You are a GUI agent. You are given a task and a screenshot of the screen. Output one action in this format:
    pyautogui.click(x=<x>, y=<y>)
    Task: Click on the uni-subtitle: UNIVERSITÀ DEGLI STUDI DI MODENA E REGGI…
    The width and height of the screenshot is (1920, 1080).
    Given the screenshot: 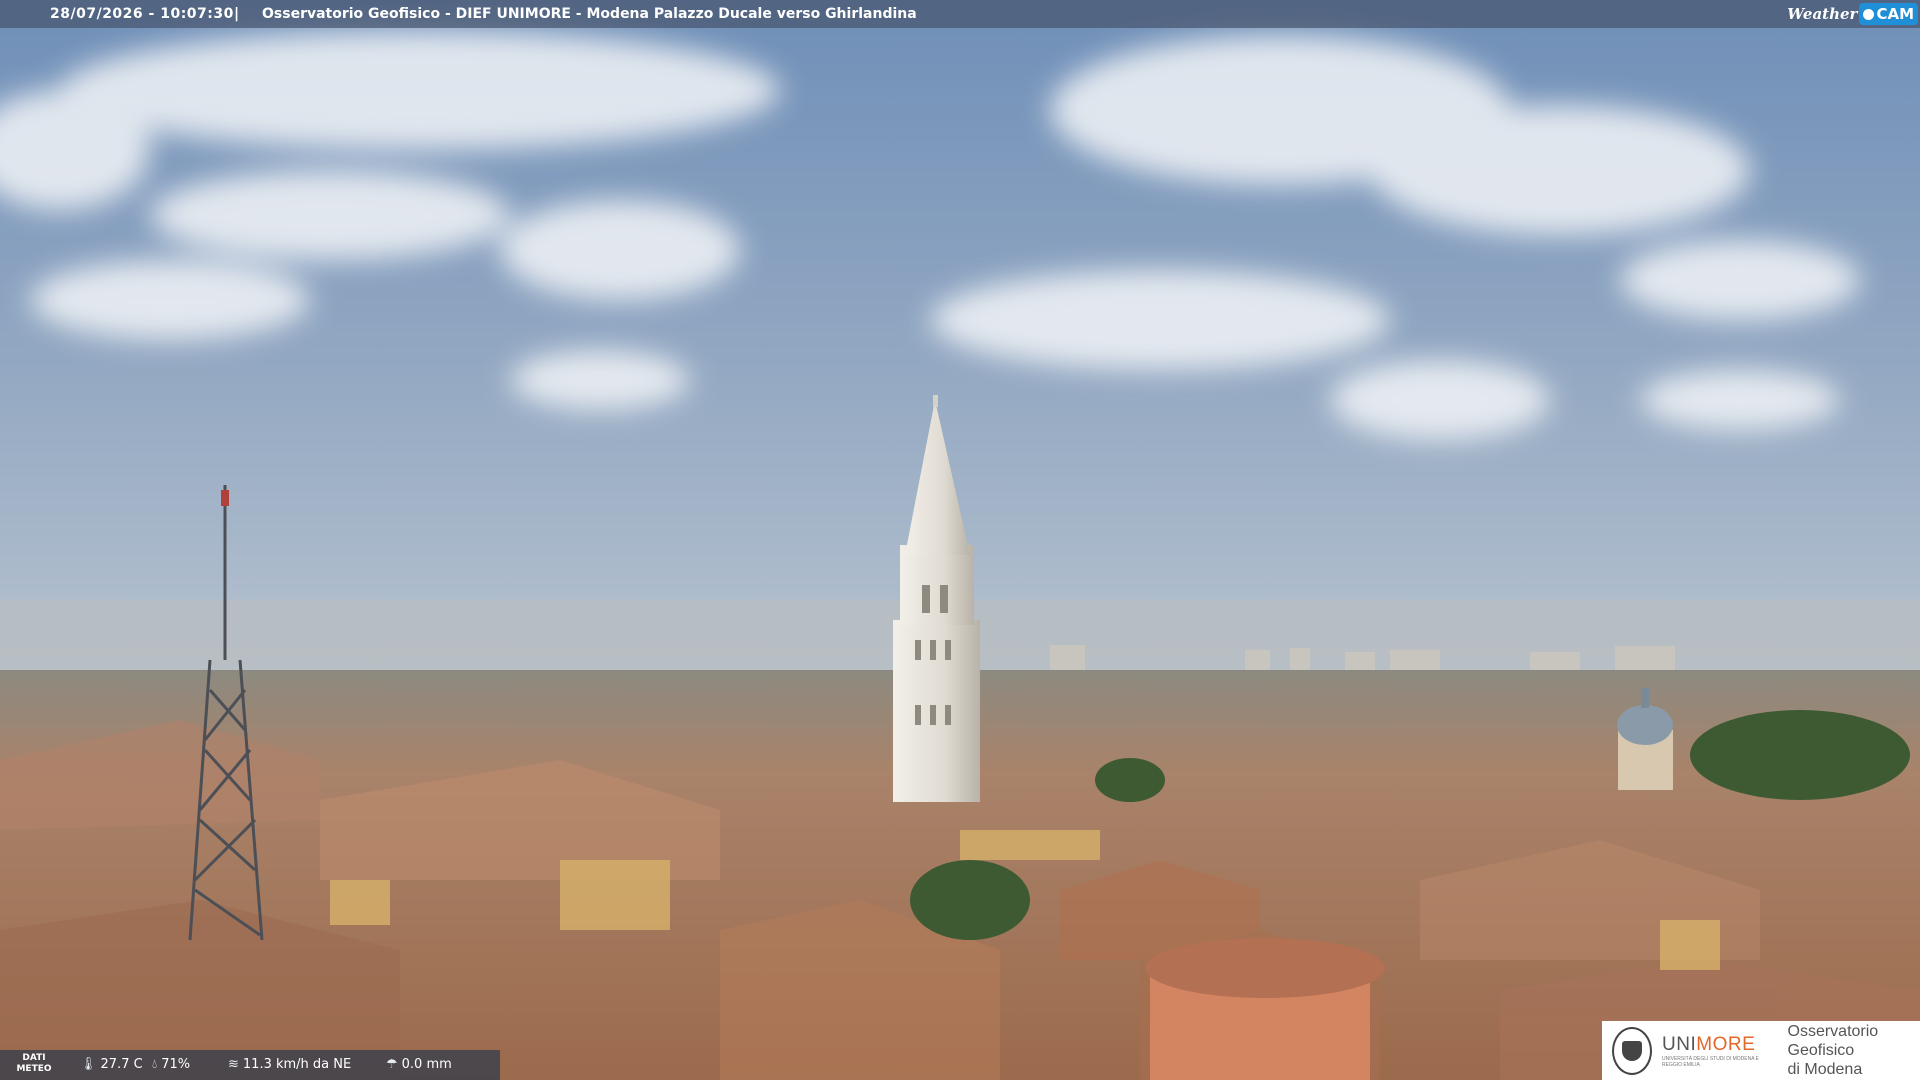 What is the action you would take?
    pyautogui.click(x=1710, y=1061)
    